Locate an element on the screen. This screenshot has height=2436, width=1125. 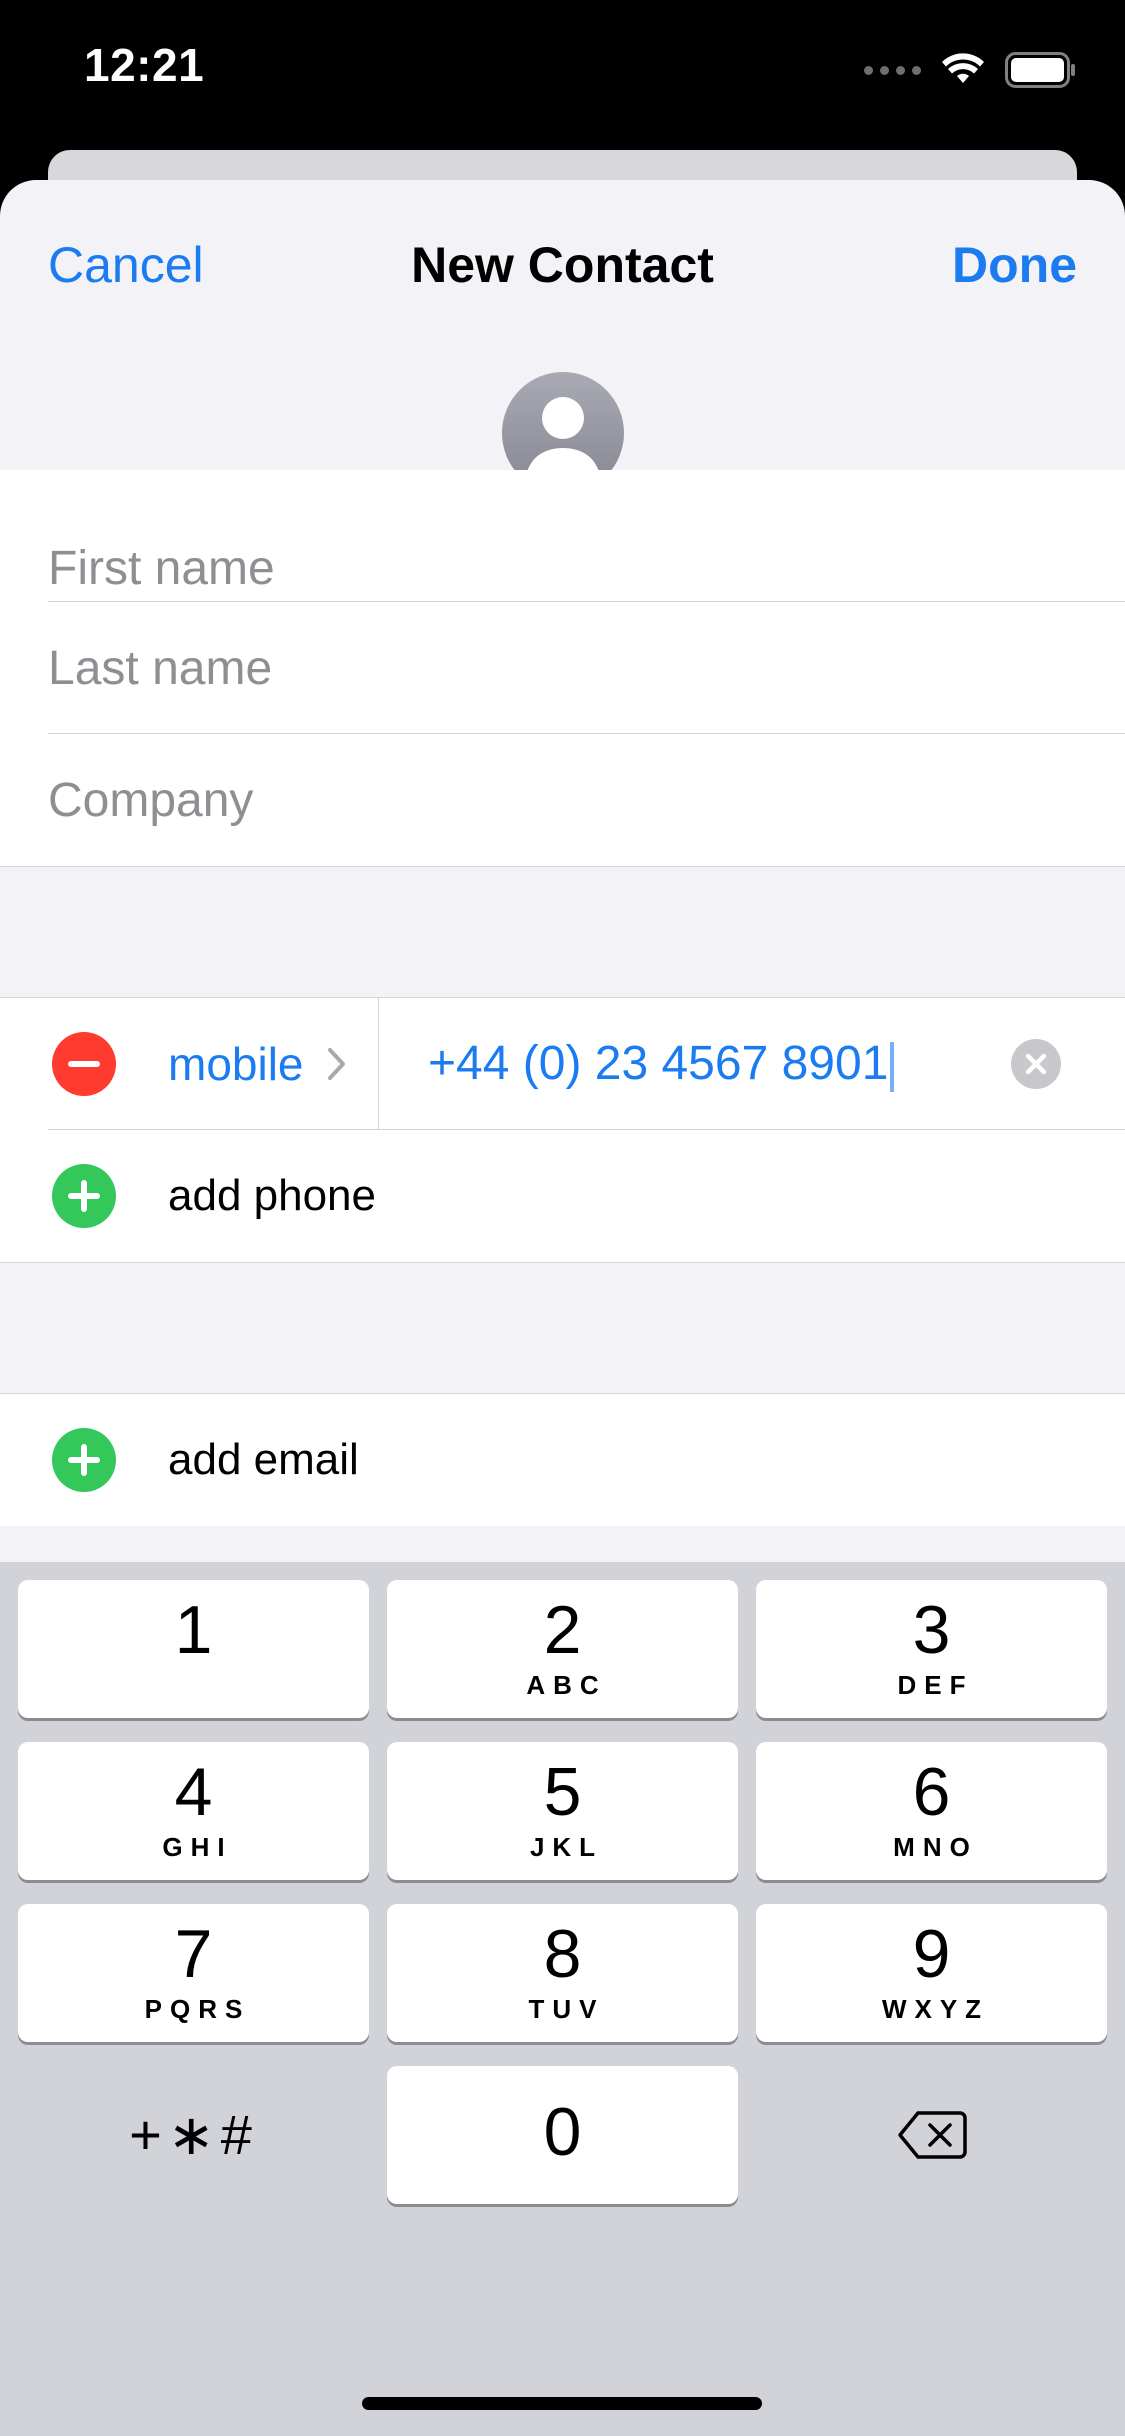
chevron-right-icon is located at coordinates (336, 1064).